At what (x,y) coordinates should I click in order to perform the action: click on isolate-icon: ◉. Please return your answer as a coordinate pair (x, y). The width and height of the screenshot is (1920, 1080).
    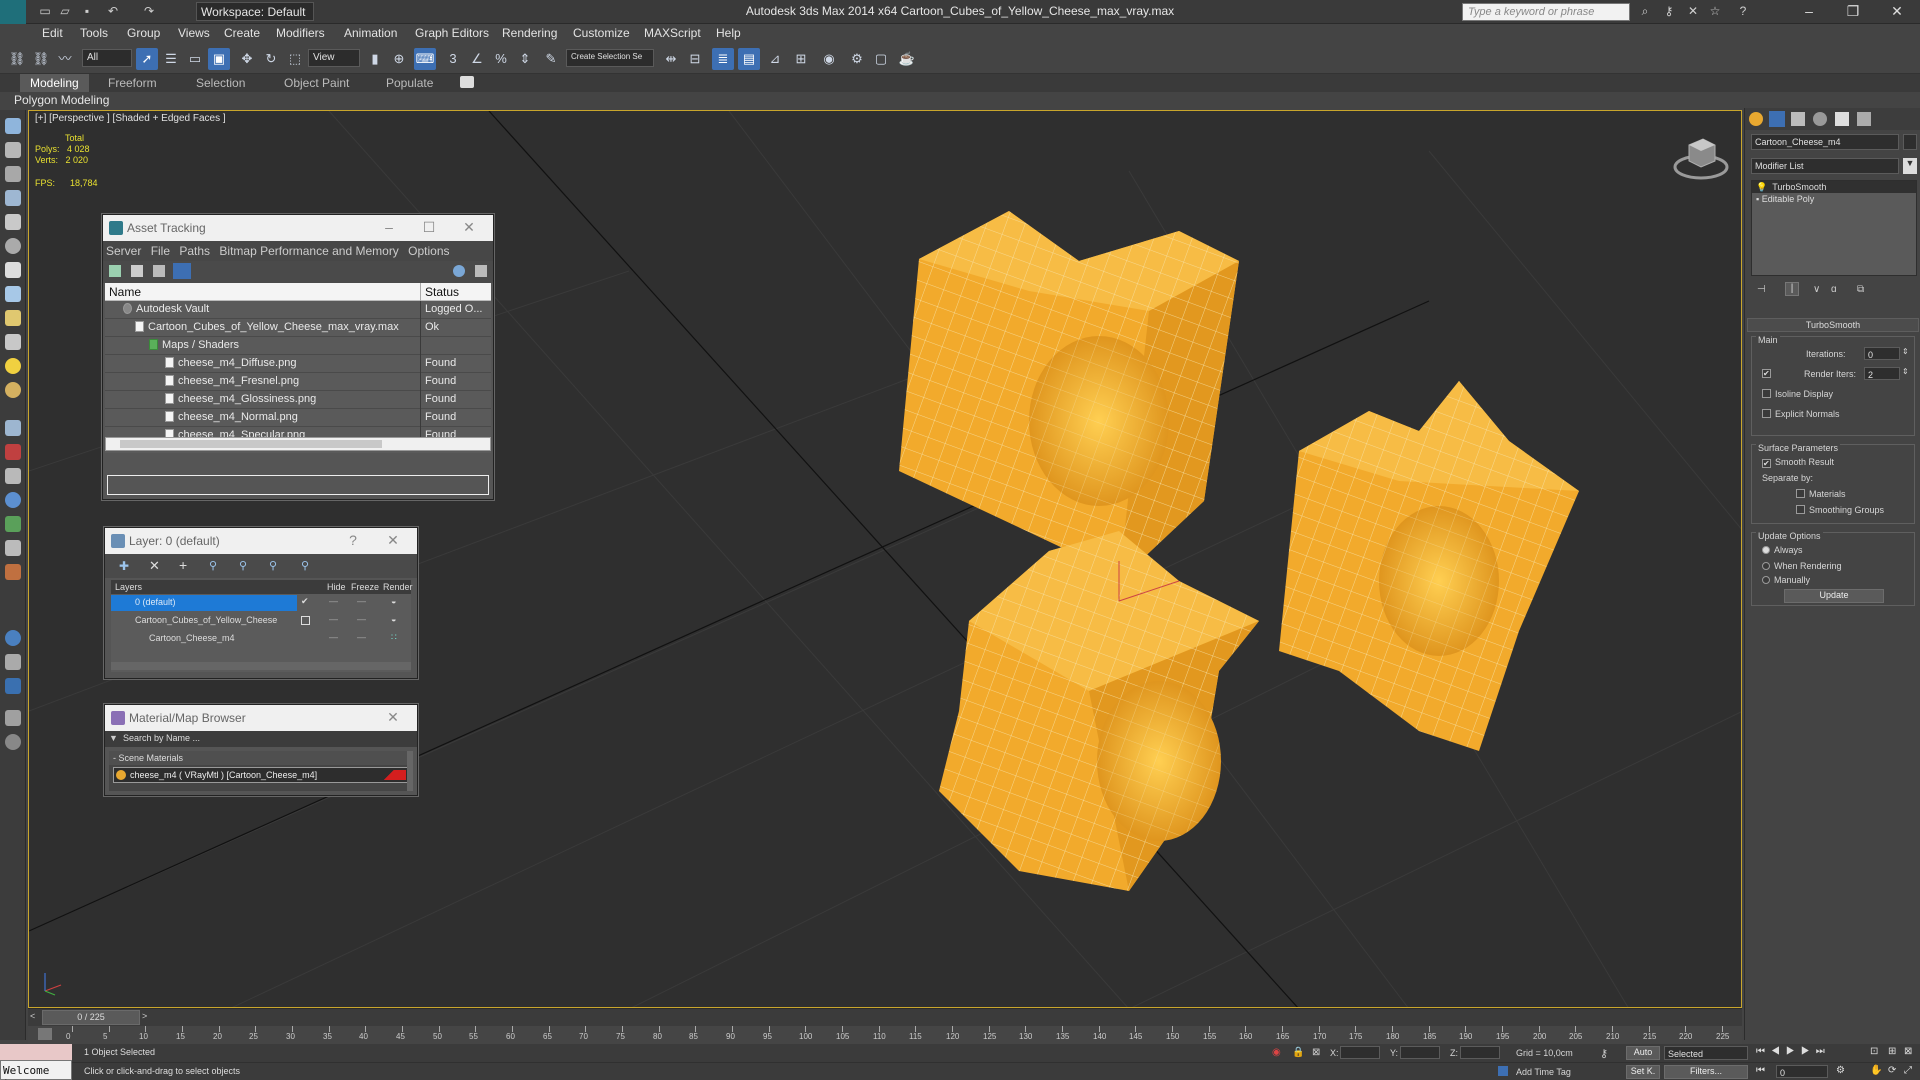
    Looking at the image, I should click on (1276, 1052).